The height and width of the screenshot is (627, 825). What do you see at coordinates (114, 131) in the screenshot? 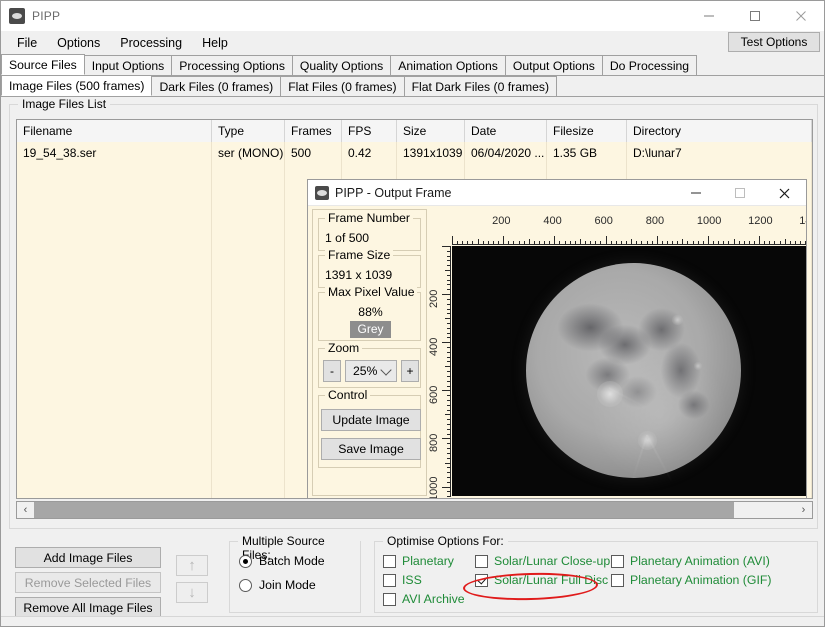
I see `column-header-filename: Filename` at bounding box center [114, 131].